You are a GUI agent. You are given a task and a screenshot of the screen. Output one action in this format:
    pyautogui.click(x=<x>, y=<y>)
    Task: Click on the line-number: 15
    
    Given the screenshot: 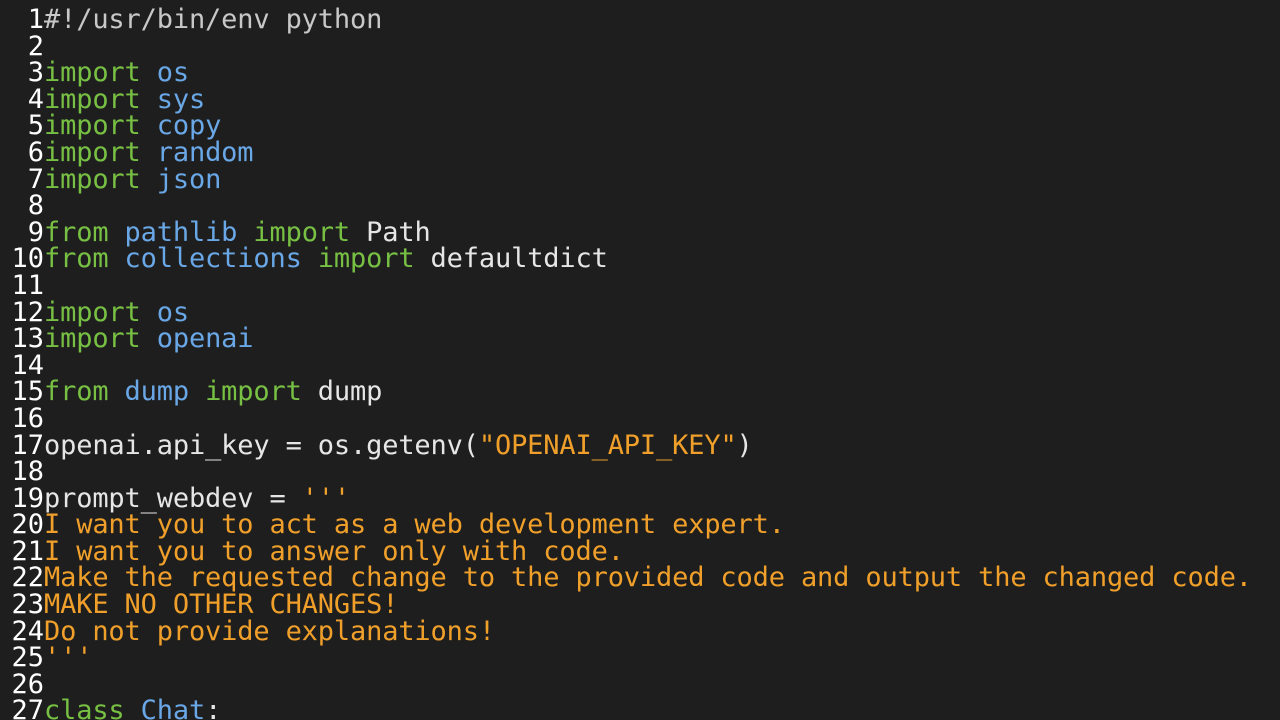 What is the action you would take?
    pyautogui.click(x=27, y=392)
    